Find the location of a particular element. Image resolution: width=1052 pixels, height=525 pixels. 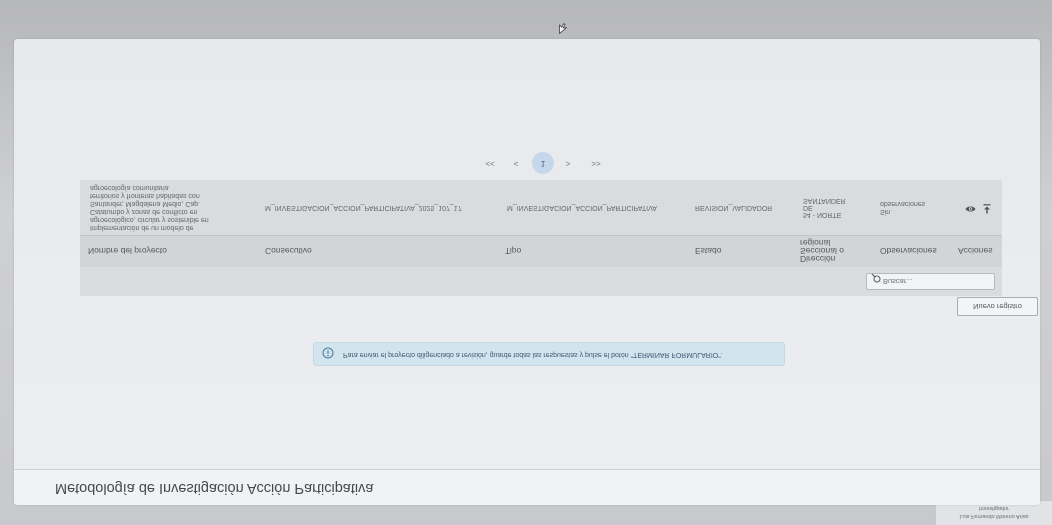

column-header-label: Tipo is located at coordinates (513, 251).